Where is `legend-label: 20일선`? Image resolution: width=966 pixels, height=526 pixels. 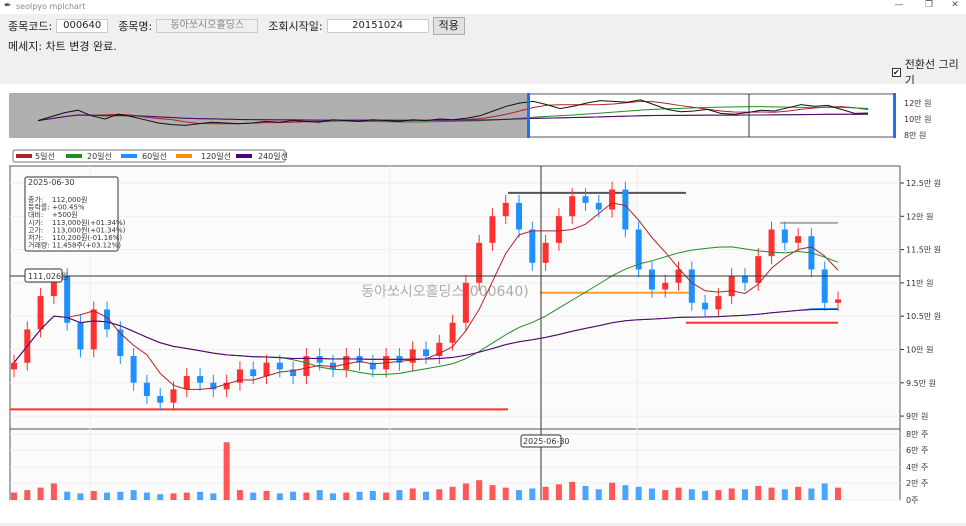
legend-label: 20일선 is located at coordinates (99, 156).